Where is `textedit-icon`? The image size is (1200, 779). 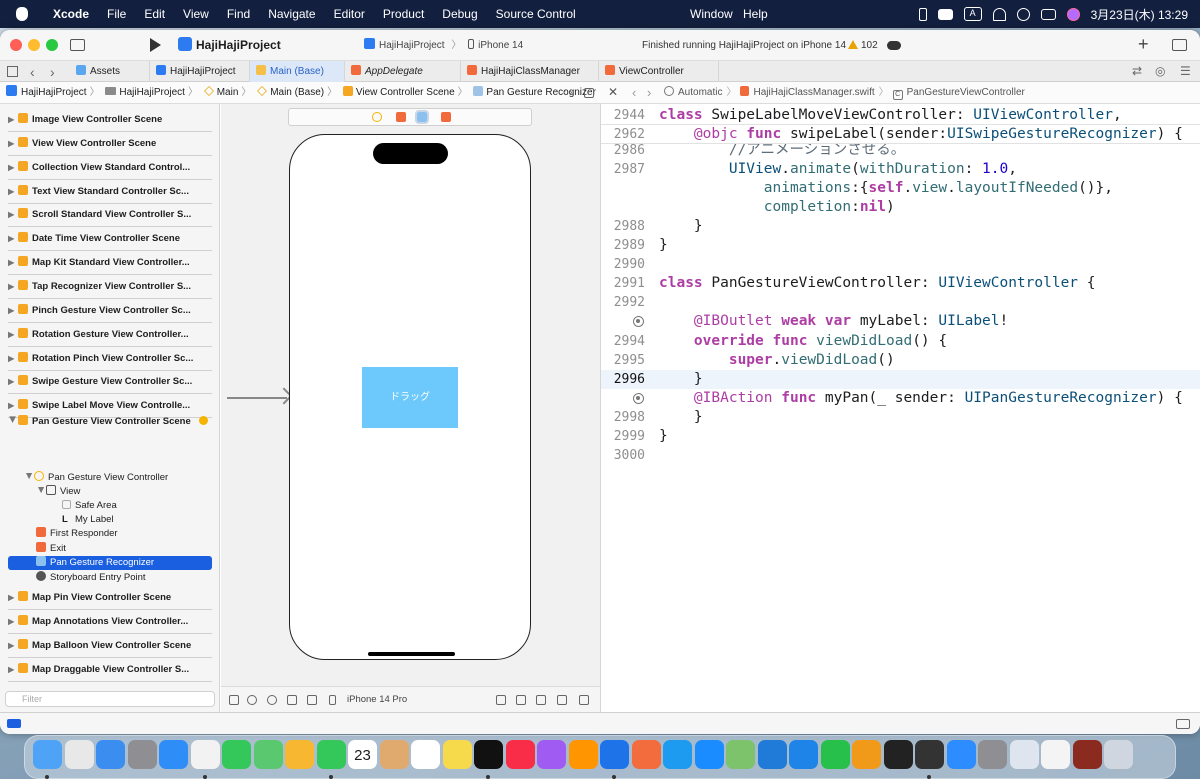 textedit-icon is located at coordinates (1055, 754).